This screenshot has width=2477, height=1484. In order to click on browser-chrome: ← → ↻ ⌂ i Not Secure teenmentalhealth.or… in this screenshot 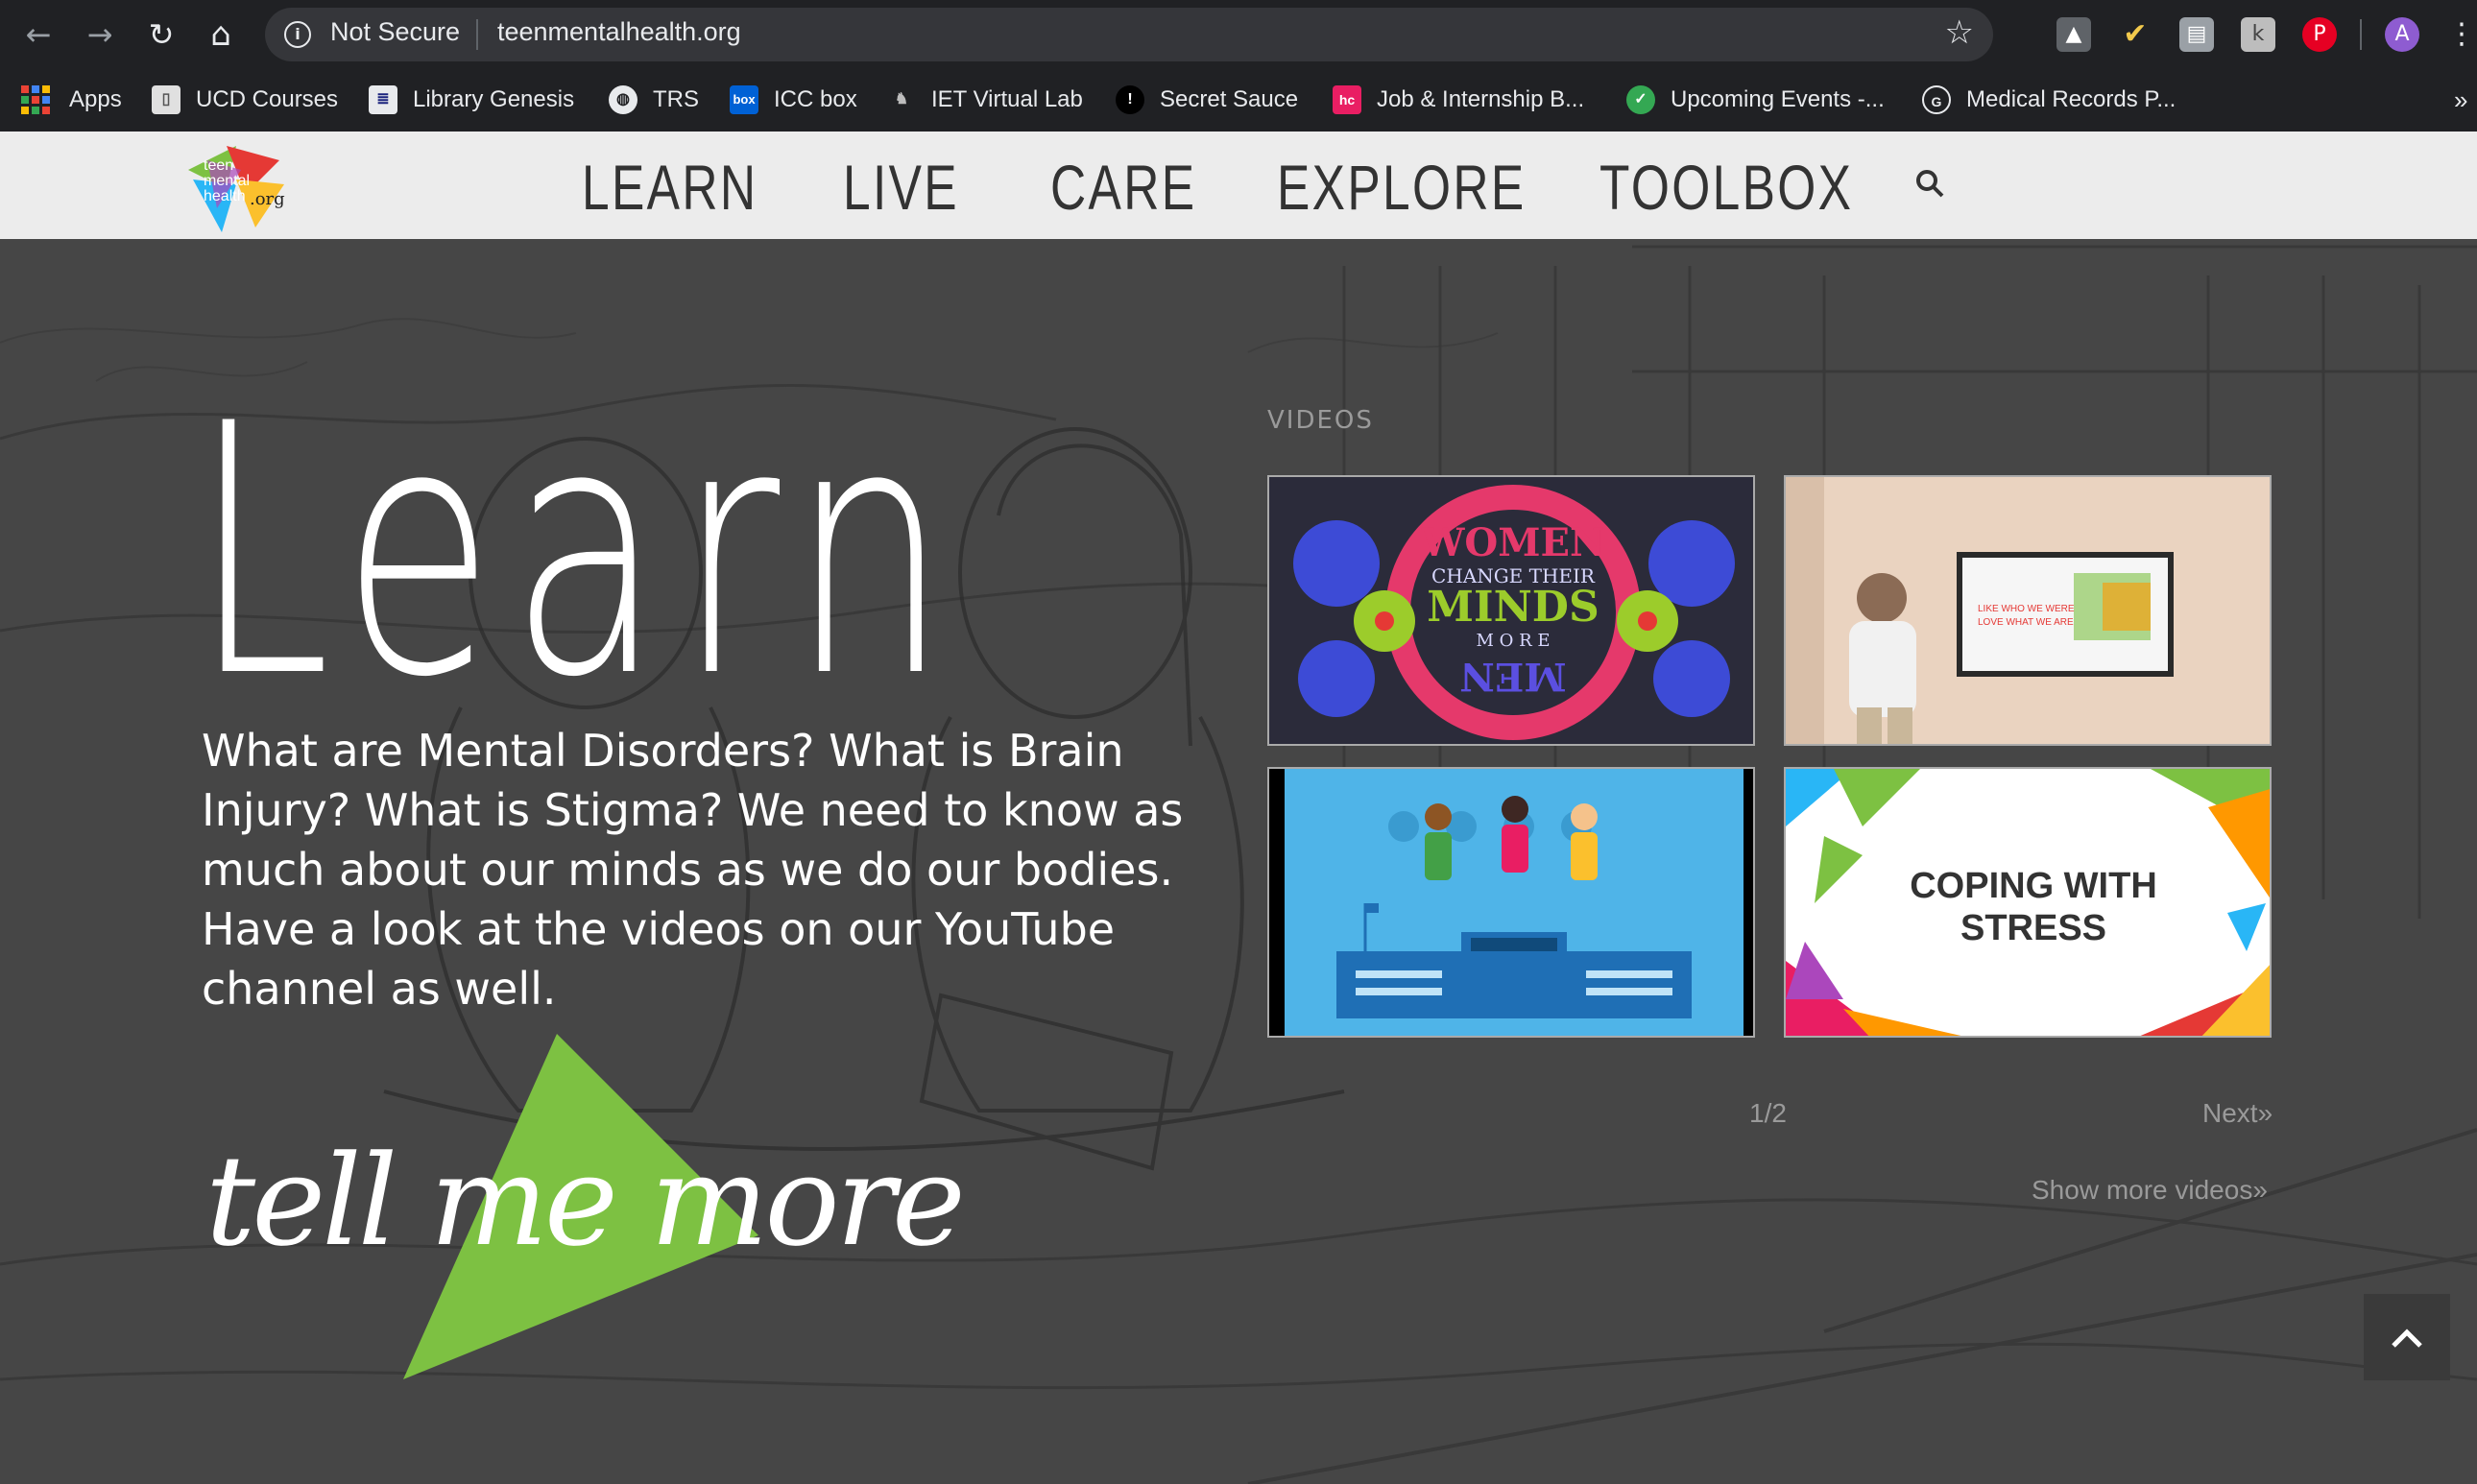, I will do `click(1238, 66)`.